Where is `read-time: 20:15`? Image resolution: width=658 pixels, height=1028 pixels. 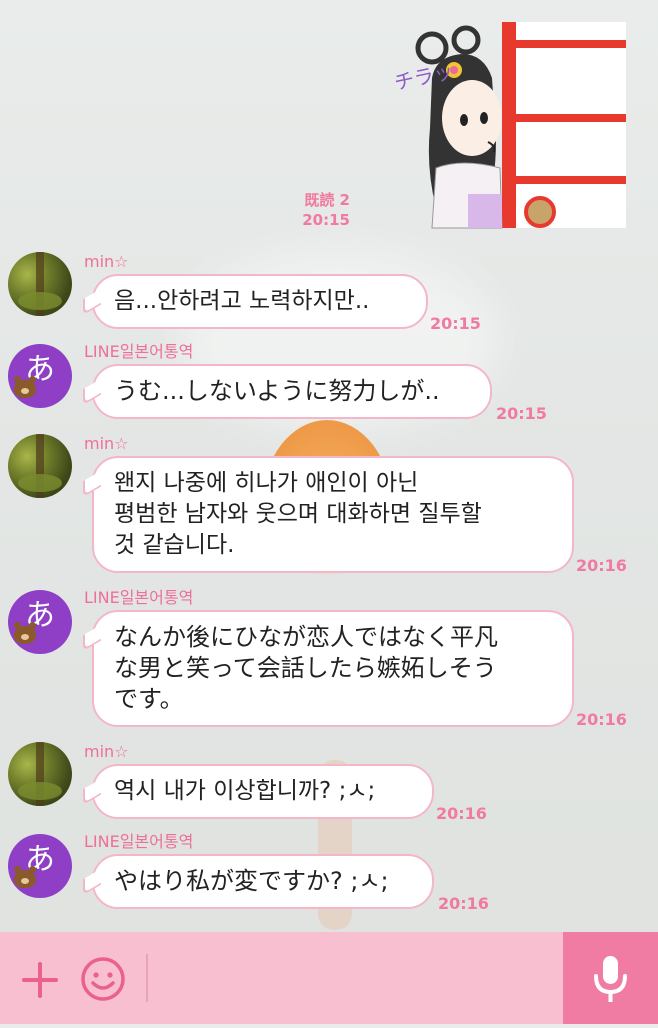 read-time: 20:15 is located at coordinates (326, 220).